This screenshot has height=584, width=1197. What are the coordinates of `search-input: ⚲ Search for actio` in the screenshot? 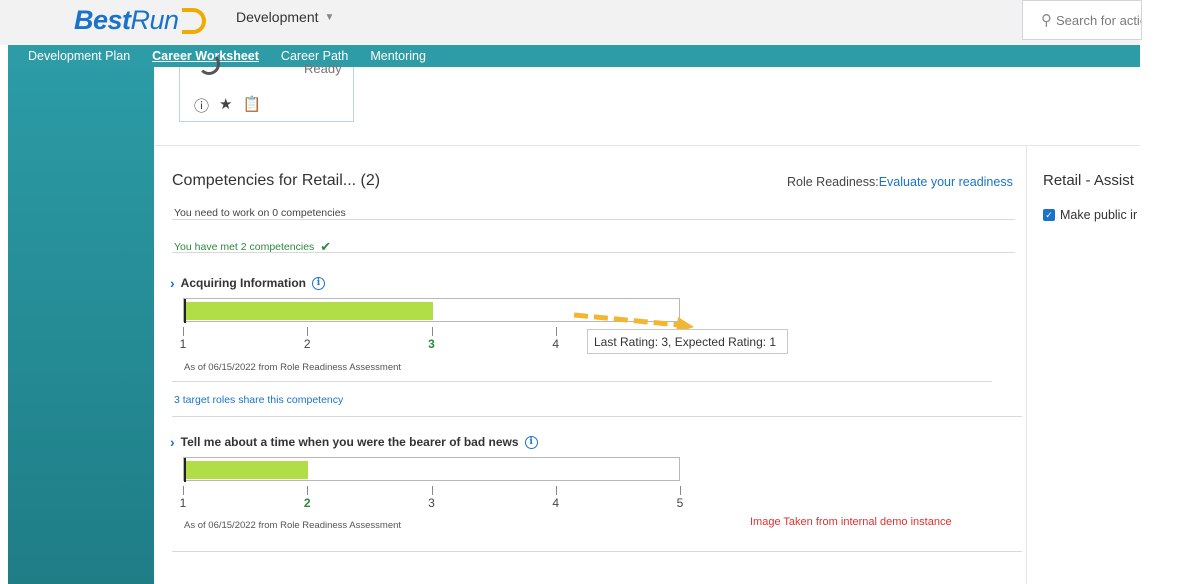 It's located at (1082, 20).